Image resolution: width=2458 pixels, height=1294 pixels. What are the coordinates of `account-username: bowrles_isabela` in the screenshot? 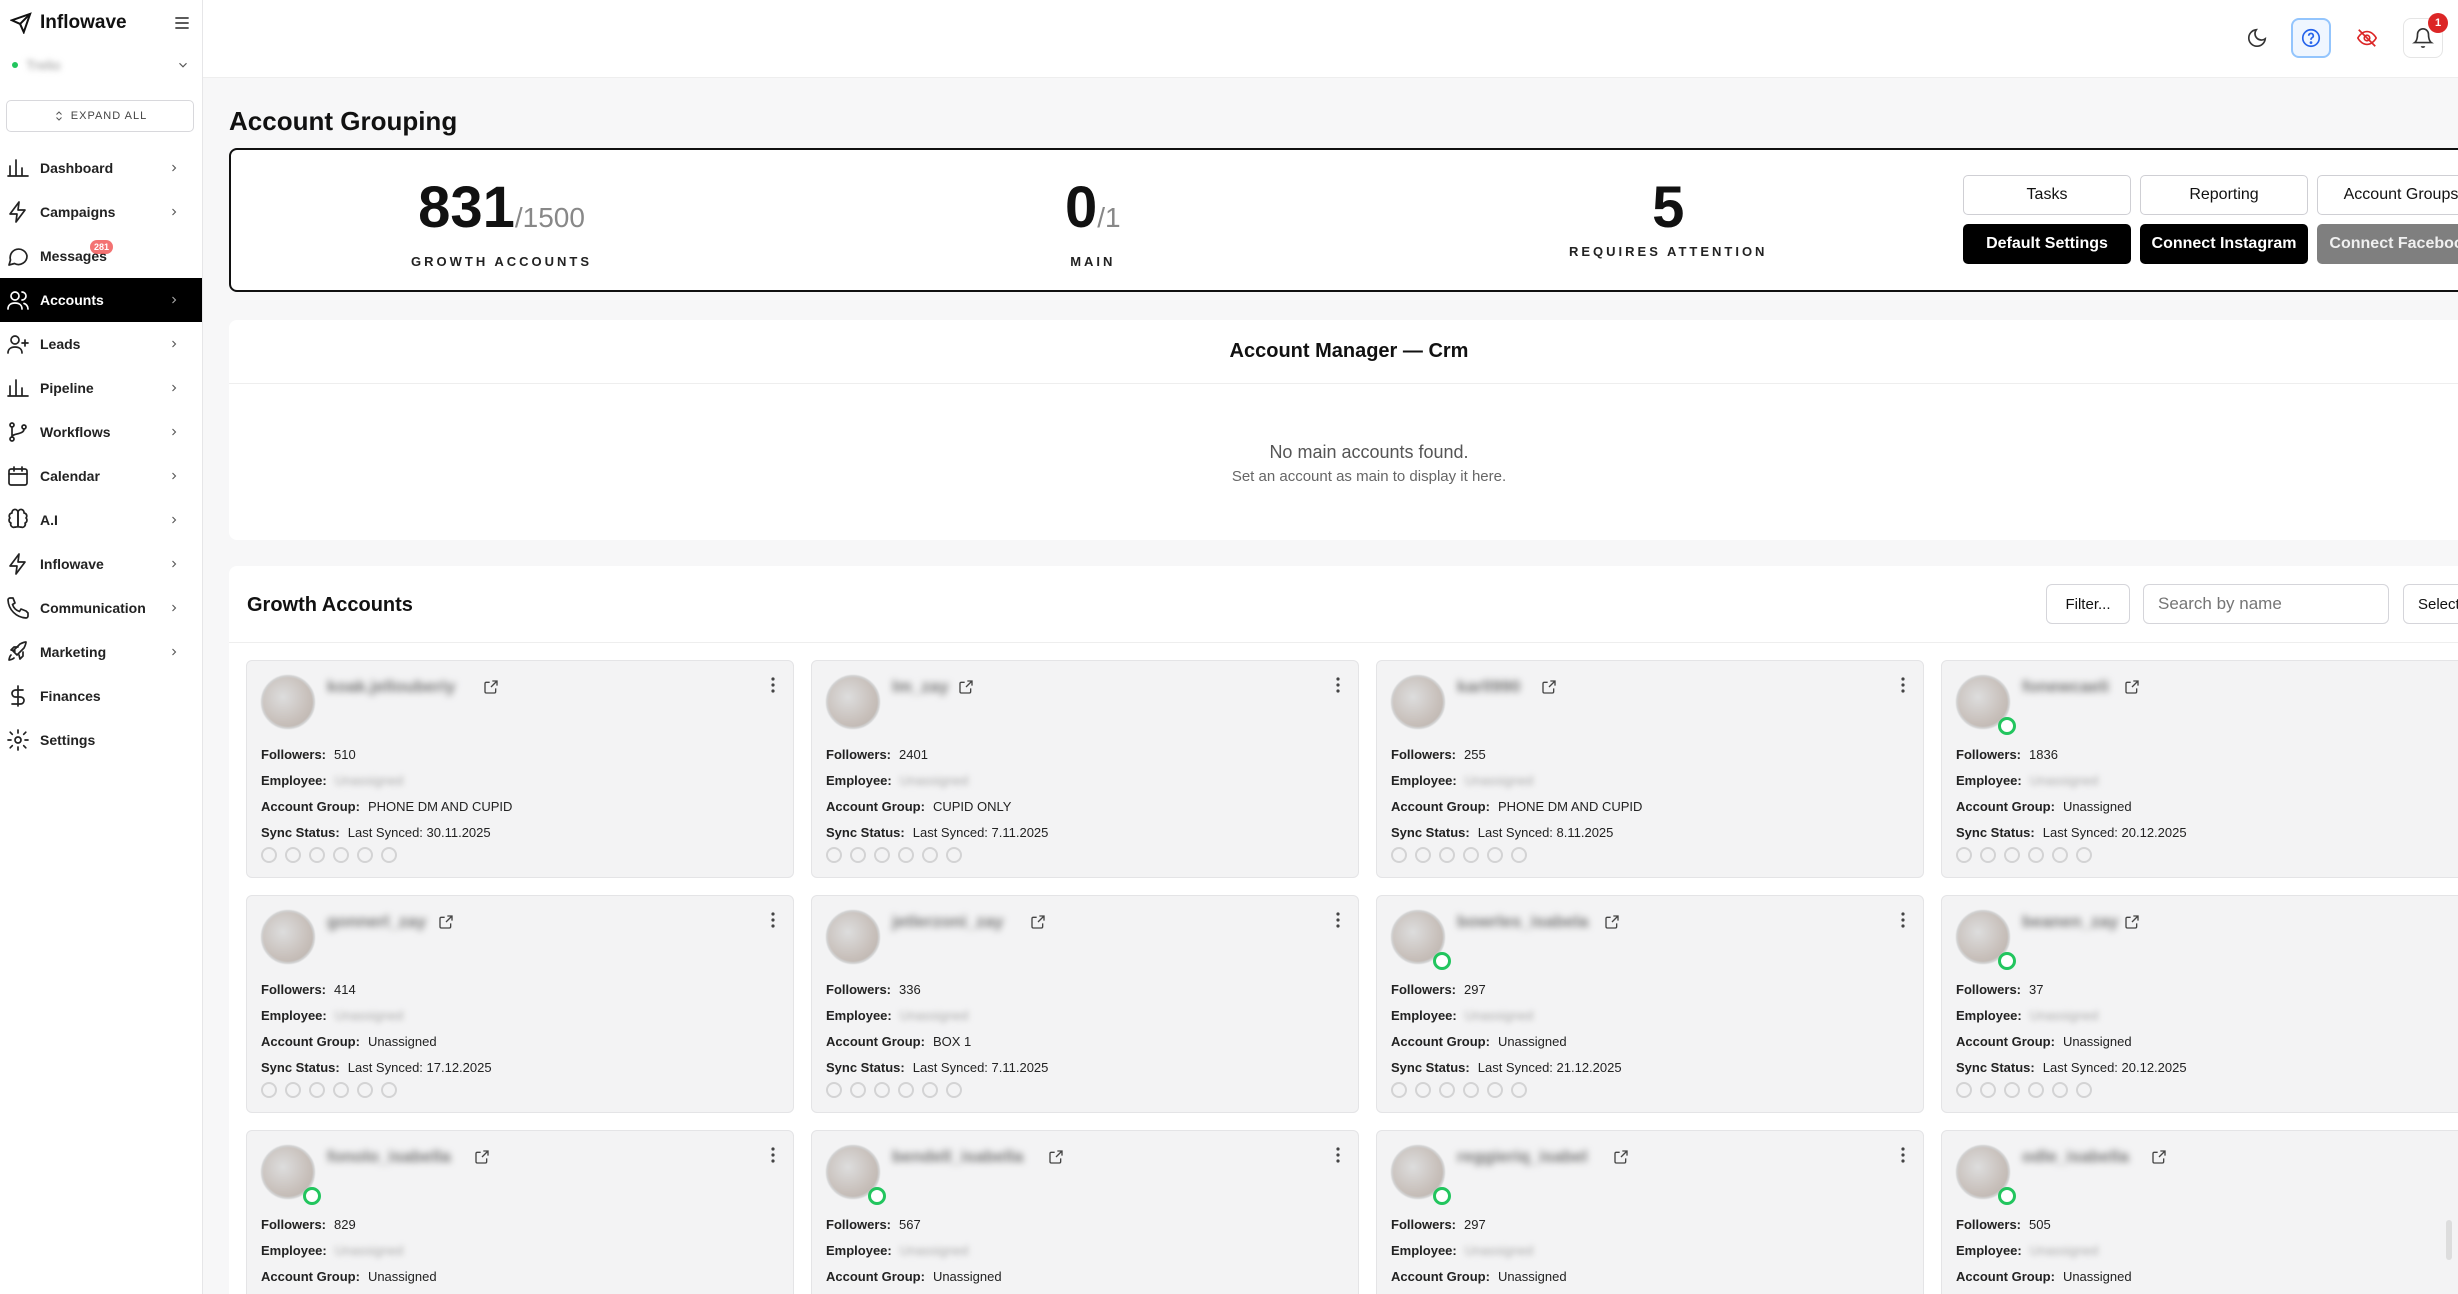 It's located at (1522, 922).